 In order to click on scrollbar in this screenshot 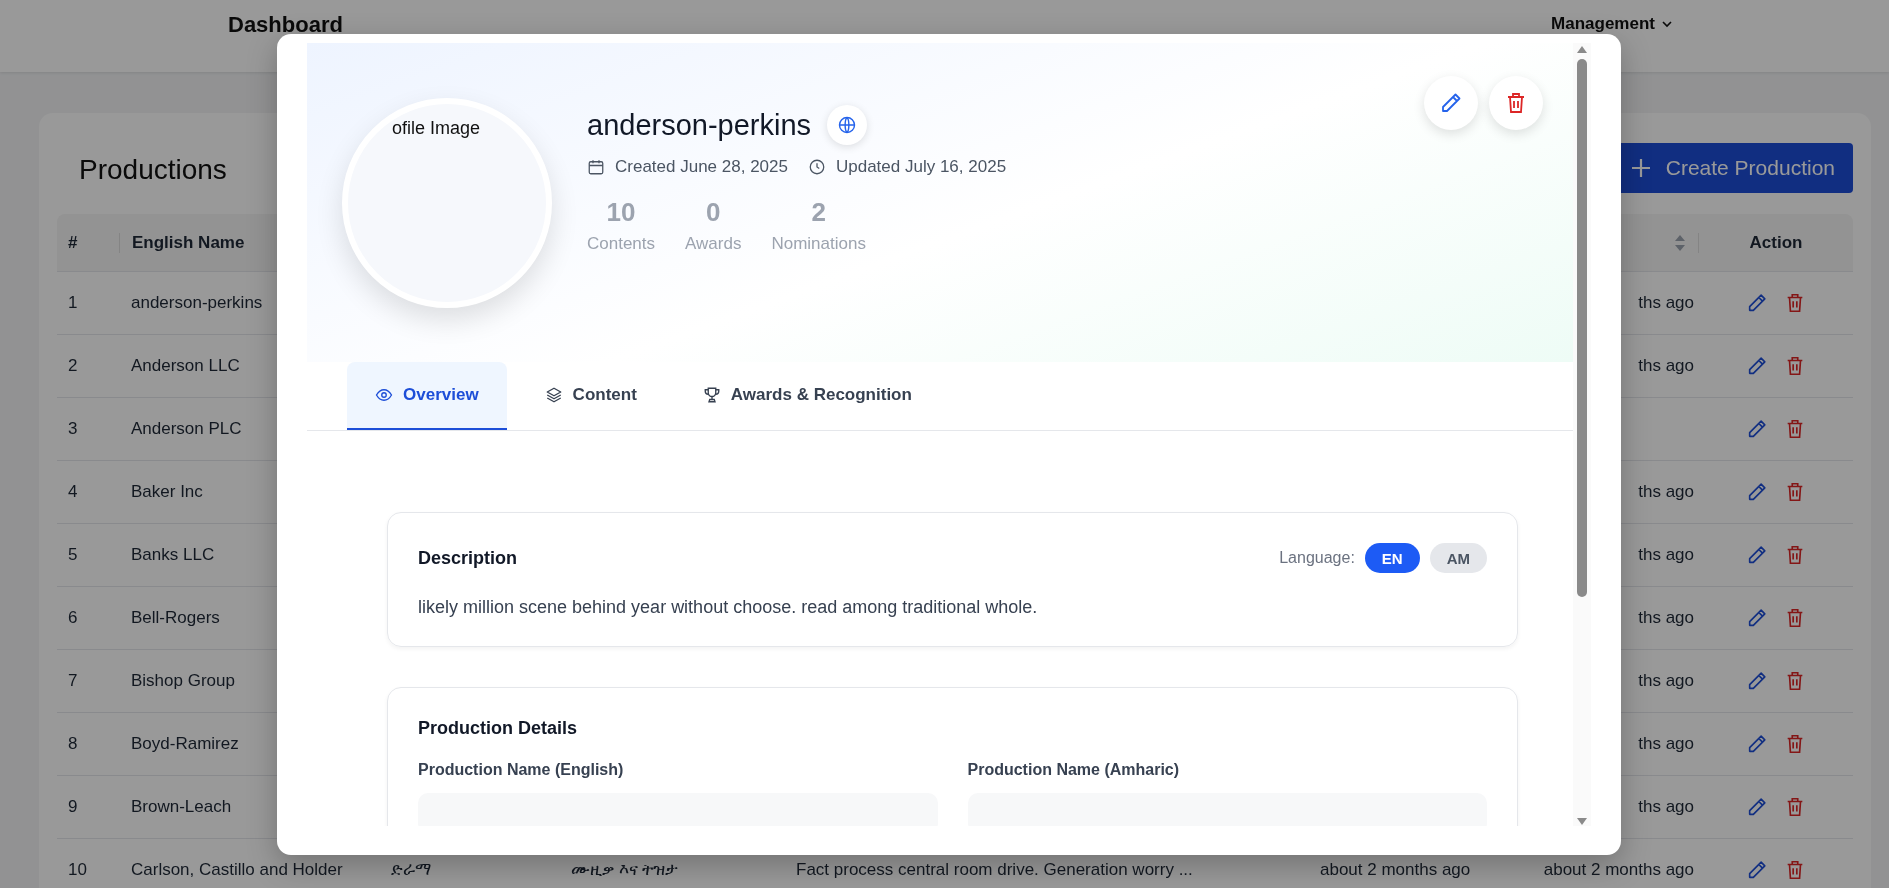, I will do `click(1582, 434)`.